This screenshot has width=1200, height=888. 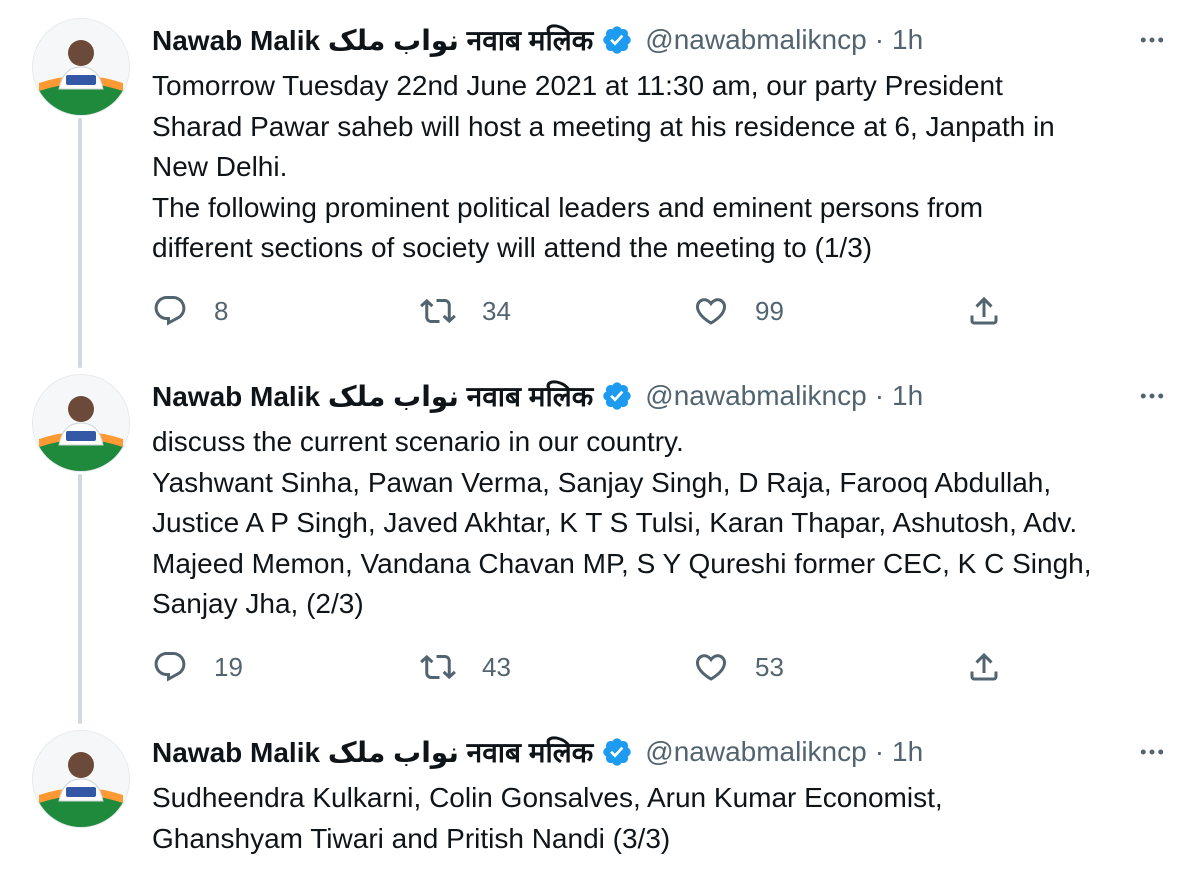 I want to click on reply-button: 8, so click(x=190, y=311).